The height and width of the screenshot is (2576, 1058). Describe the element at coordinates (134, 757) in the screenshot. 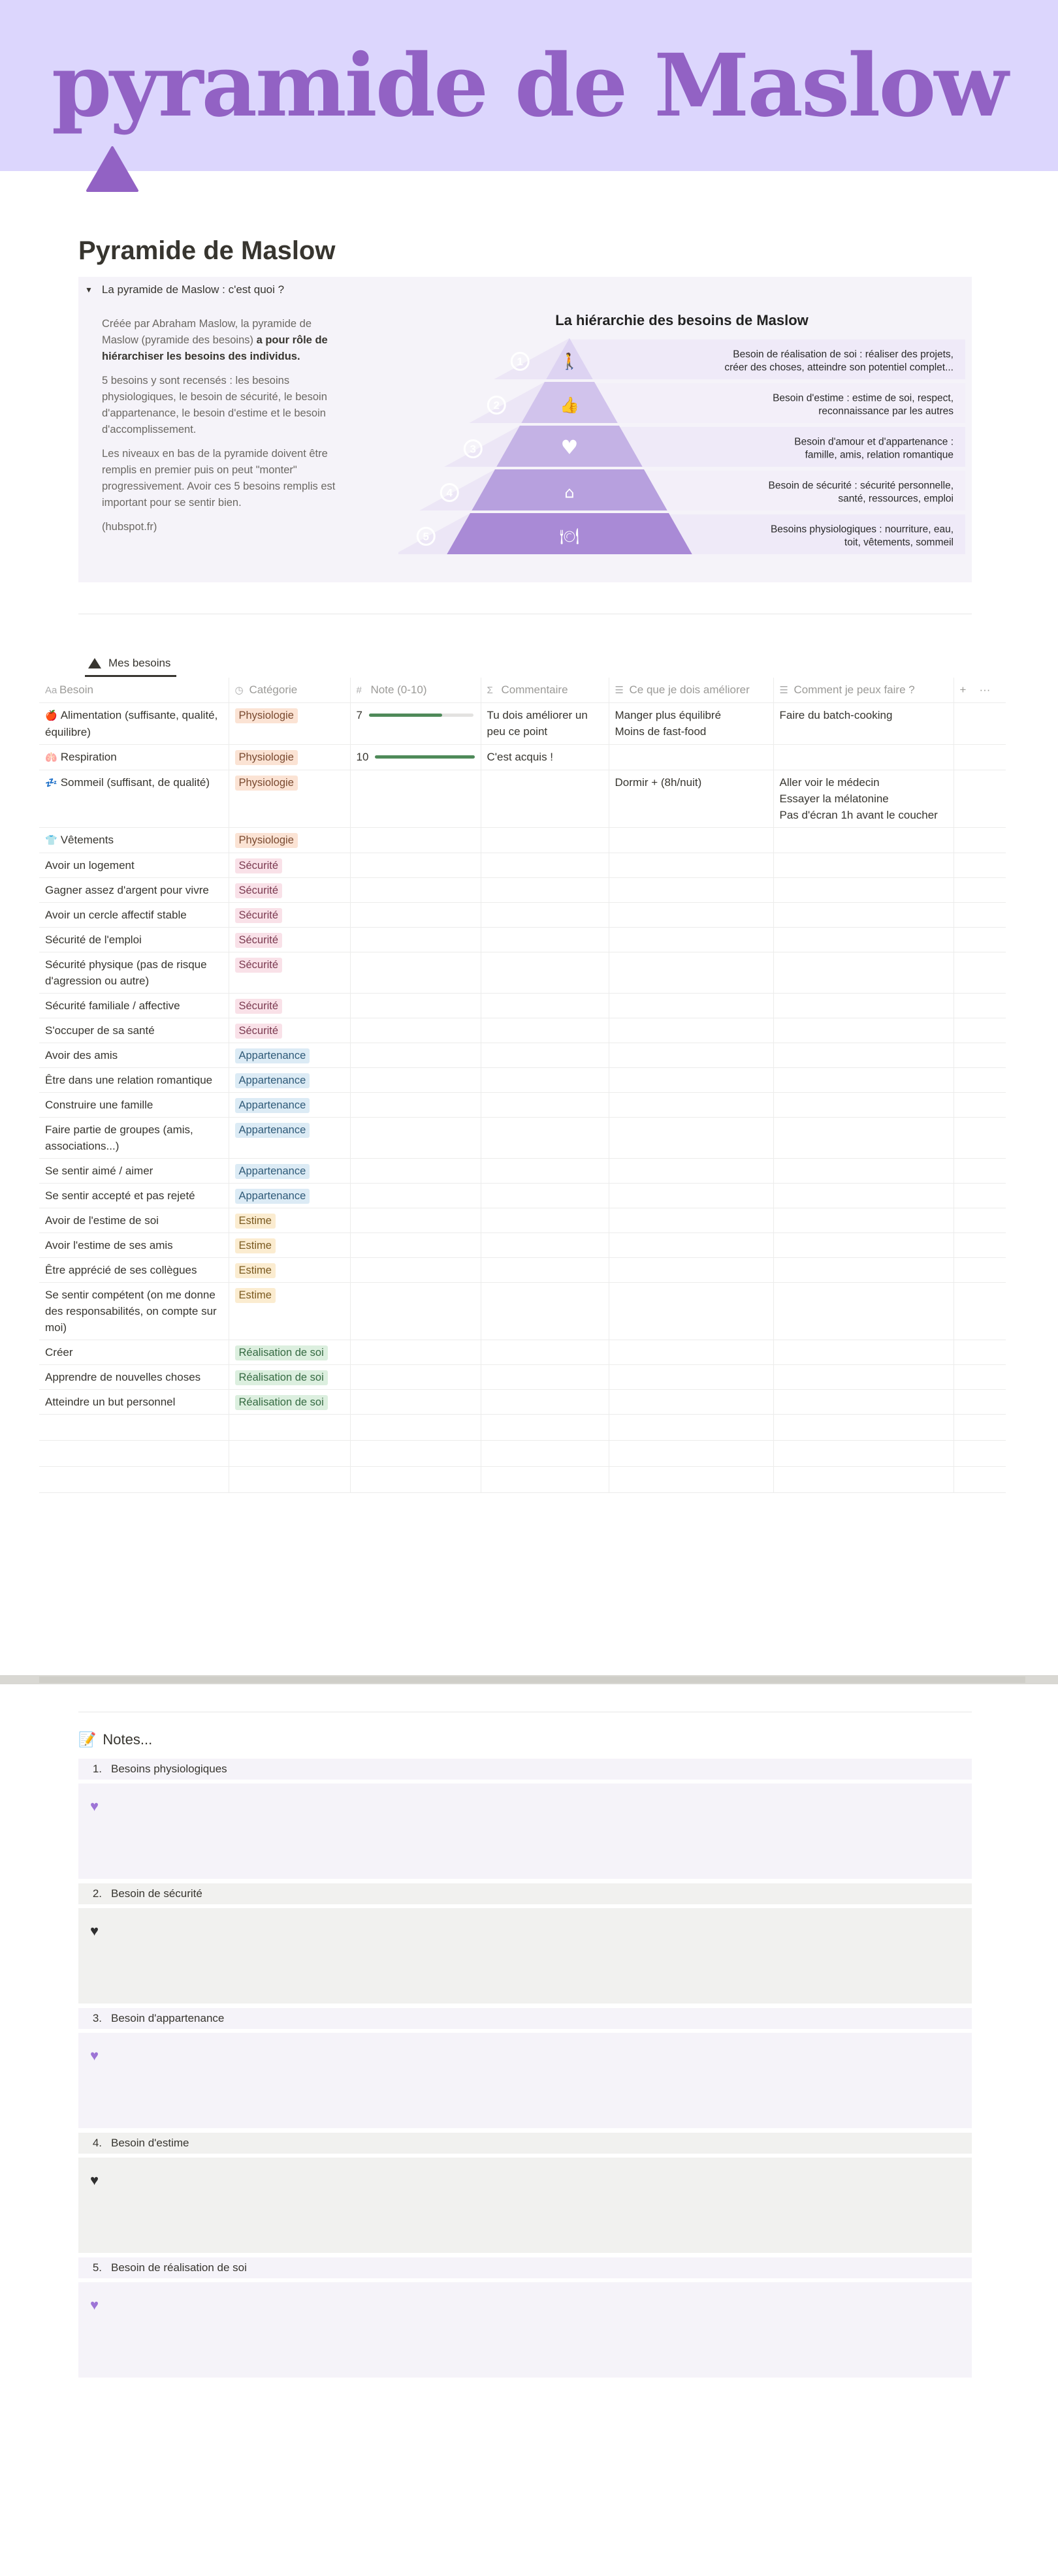

I see `cell-besoin: 🫁 Respiration` at that location.